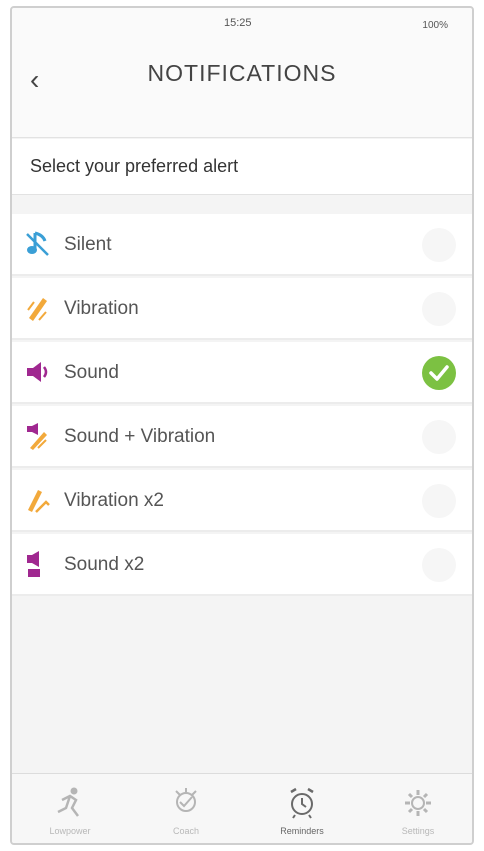 This screenshot has width=484, height=851. I want to click on alarm-clock-icon, so click(302, 803).